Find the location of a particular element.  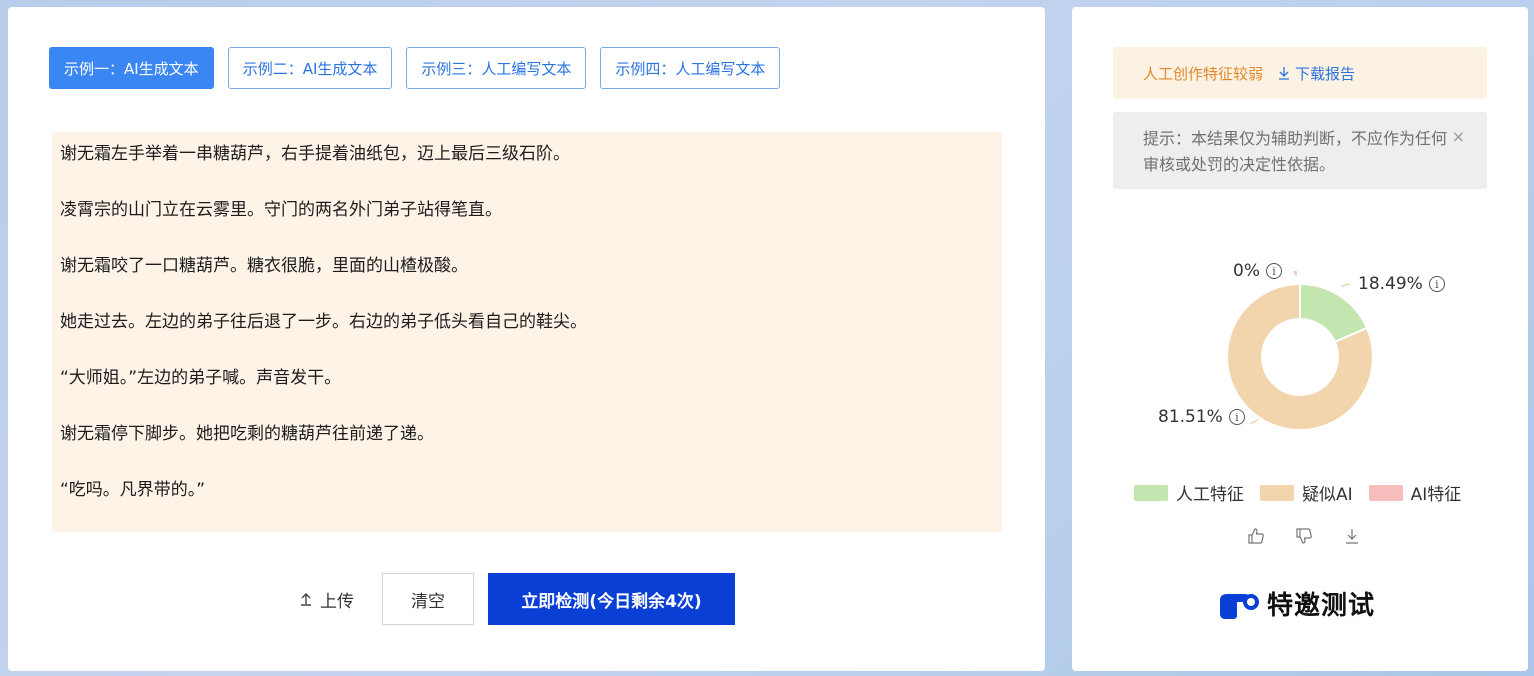

legend-item-suspected-ai: 疑似AI is located at coordinates (1306, 492).